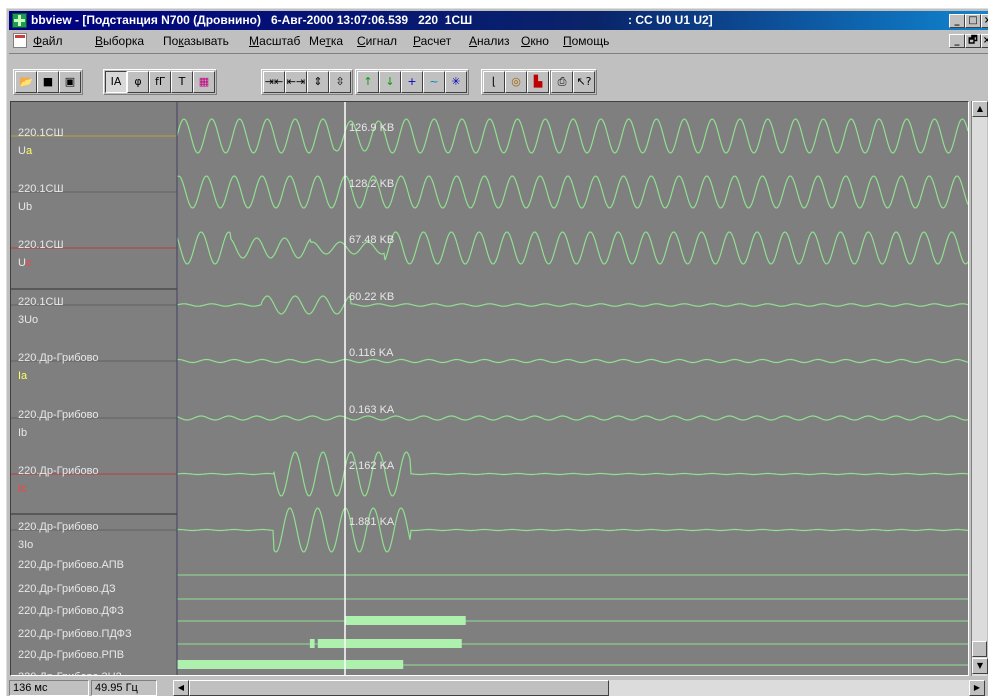 Image resolution: width=988 pixels, height=696 pixels. I want to click on digital-channel-label: 220.Др-Грибово.ПДФЗ, so click(75, 634).